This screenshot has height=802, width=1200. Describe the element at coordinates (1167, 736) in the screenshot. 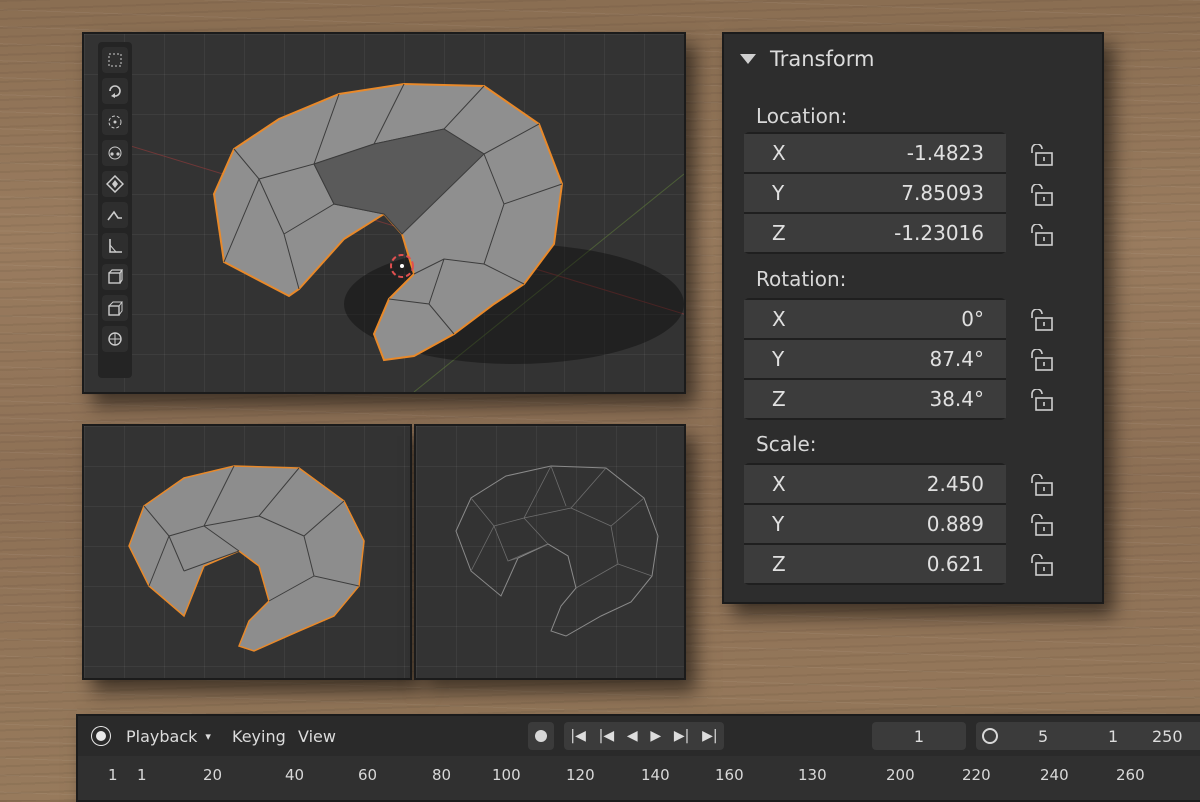

I see `end-frame-field: 250` at that location.